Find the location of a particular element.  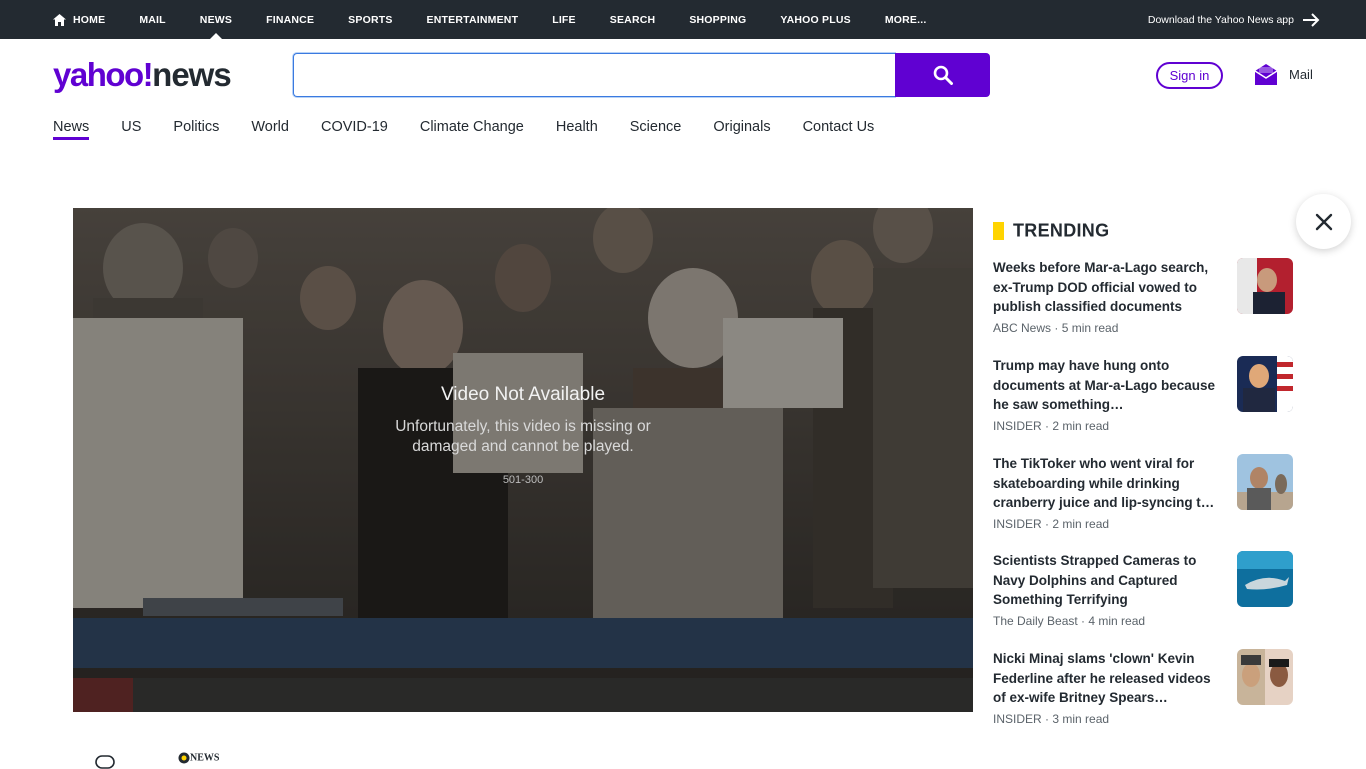

trending-title: TRENDING is located at coordinates (1061, 230).